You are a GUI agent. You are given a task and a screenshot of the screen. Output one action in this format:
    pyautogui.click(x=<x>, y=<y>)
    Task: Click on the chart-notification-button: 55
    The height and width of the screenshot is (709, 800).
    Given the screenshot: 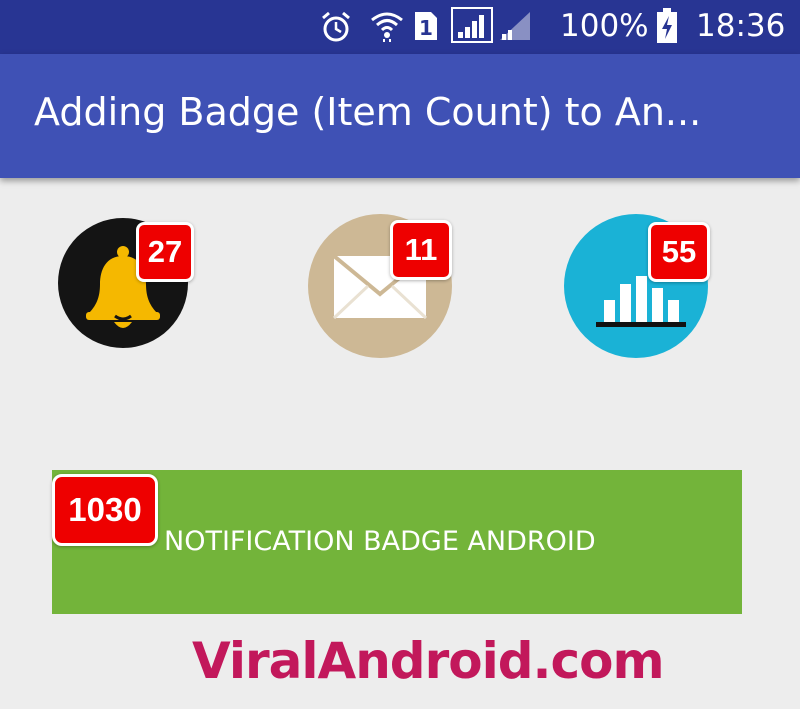 What is the action you would take?
    pyautogui.click(x=644, y=294)
    